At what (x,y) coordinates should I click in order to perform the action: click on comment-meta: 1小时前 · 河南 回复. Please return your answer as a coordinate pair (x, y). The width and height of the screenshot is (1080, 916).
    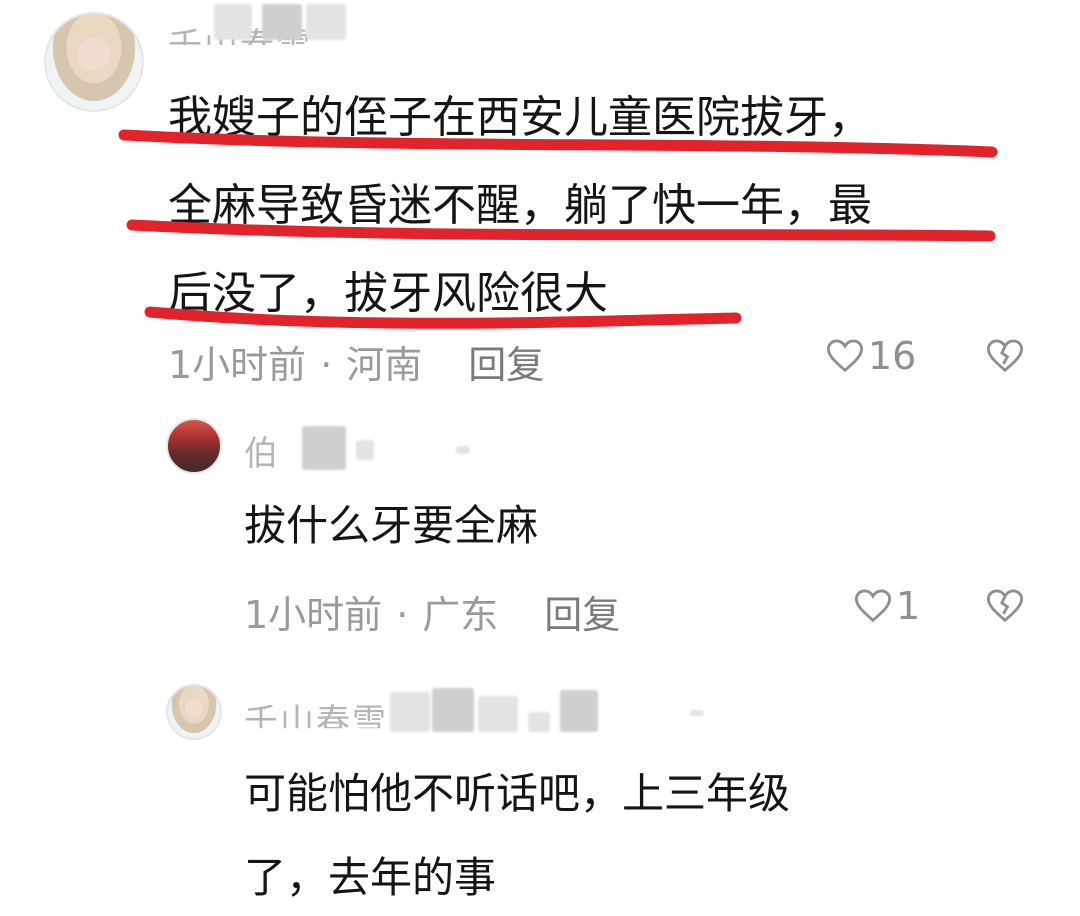
    Looking at the image, I should click on (356, 361).